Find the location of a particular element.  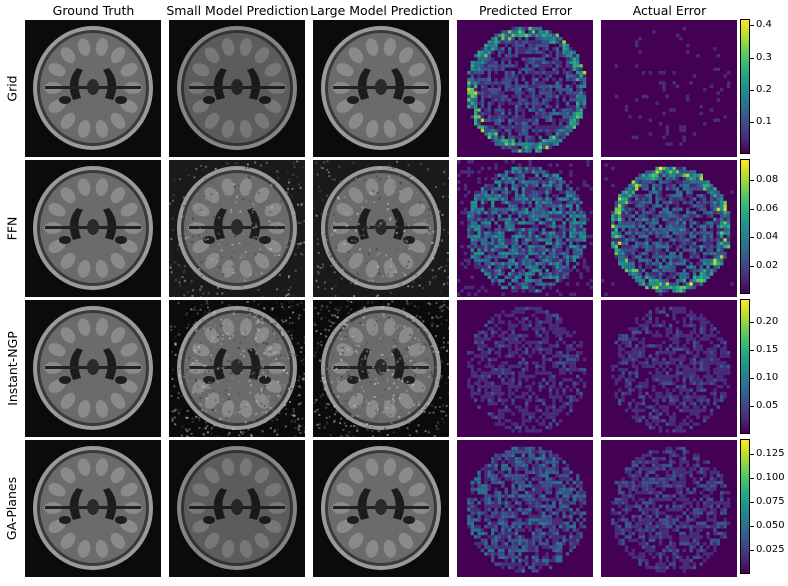

image-instant-ngp-small-model-prediction is located at coordinates (237, 368).